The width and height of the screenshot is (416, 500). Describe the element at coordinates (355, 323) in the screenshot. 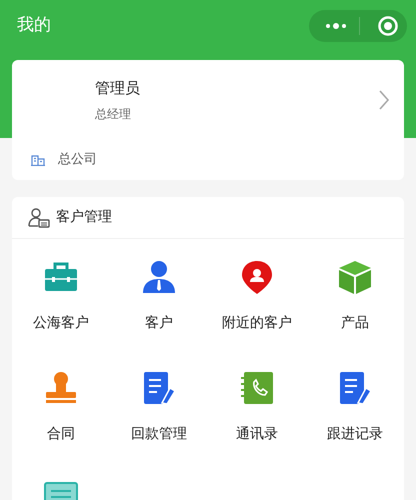

I see `menu-label: 产品` at that location.